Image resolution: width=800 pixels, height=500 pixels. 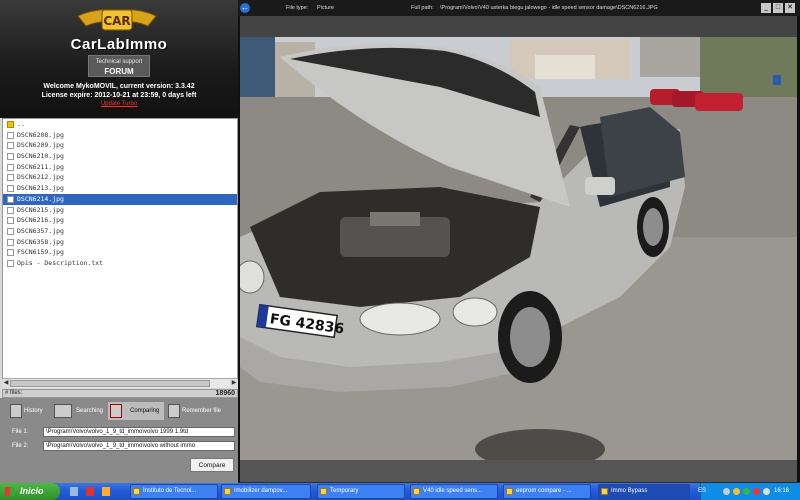 What do you see at coordinates (234, 383) in the screenshot?
I see `scroll-right-arrow-icon: ▶` at bounding box center [234, 383].